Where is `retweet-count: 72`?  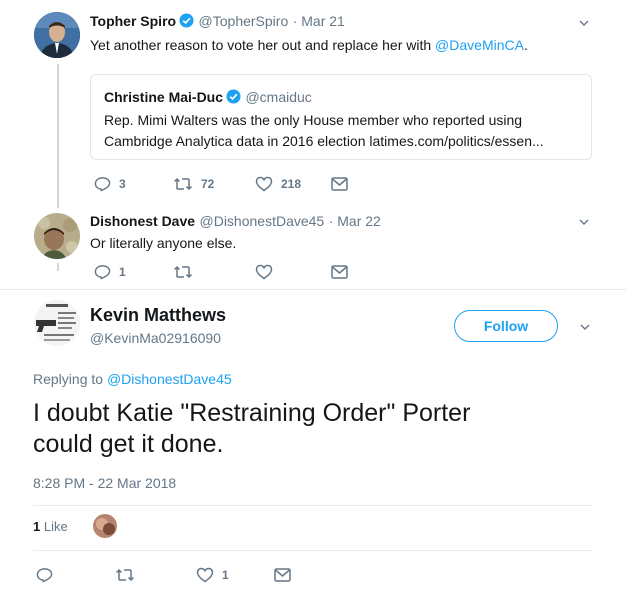 retweet-count: 72 is located at coordinates (208, 184).